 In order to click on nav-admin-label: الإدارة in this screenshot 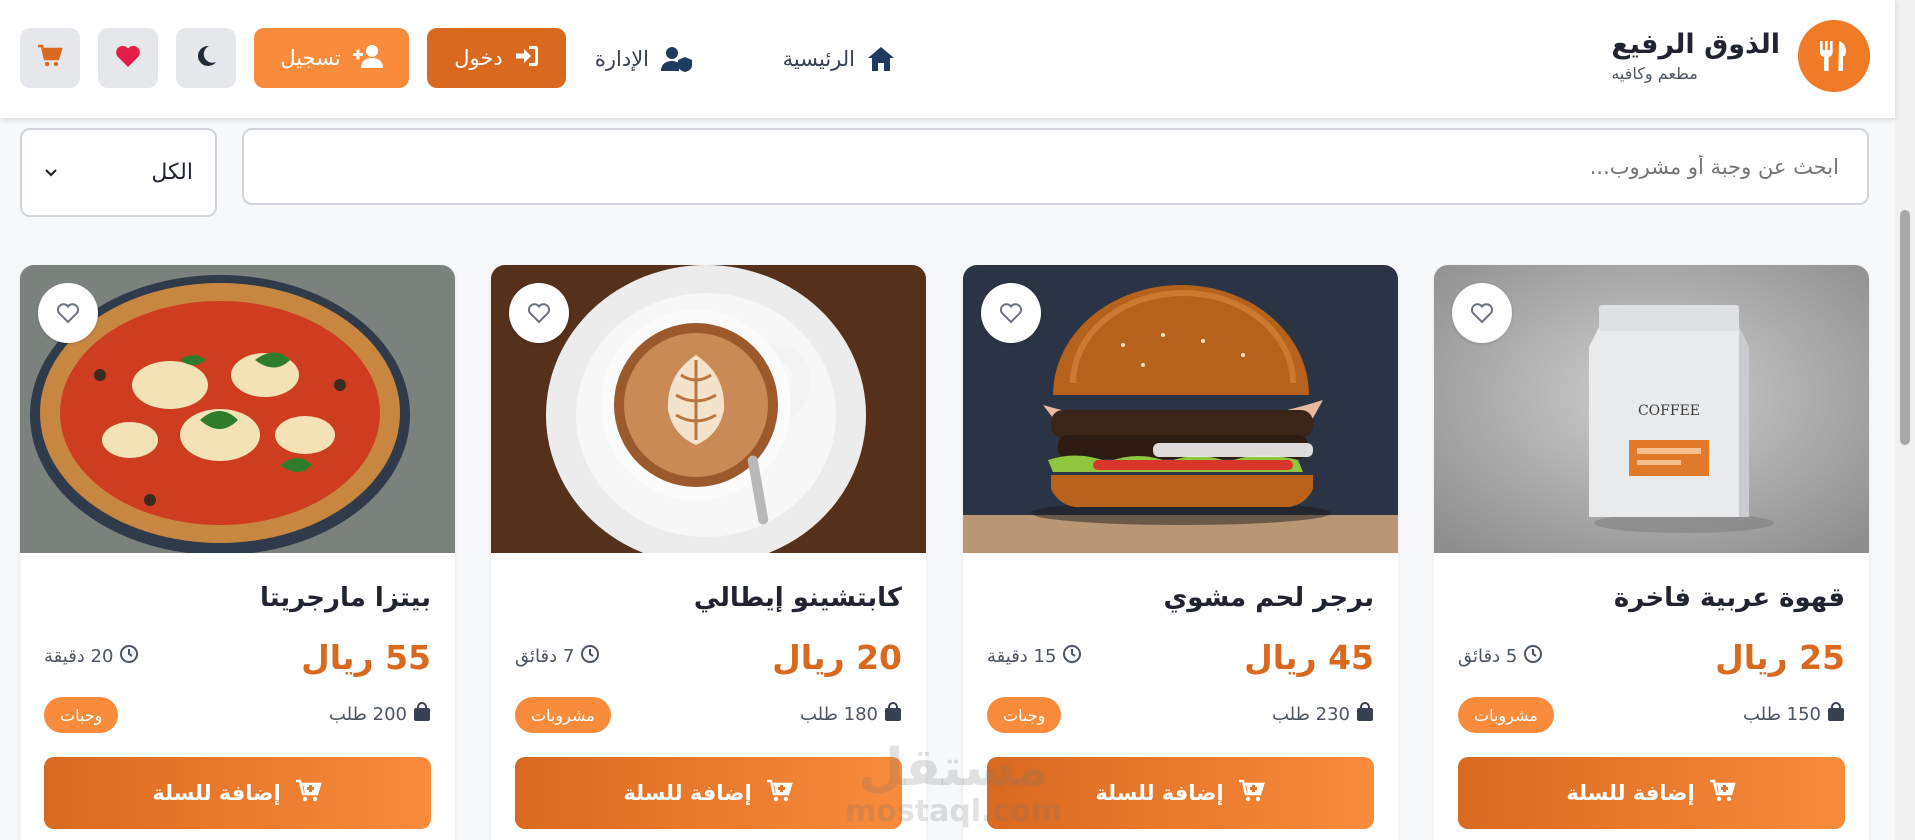, I will do `click(621, 59)`.